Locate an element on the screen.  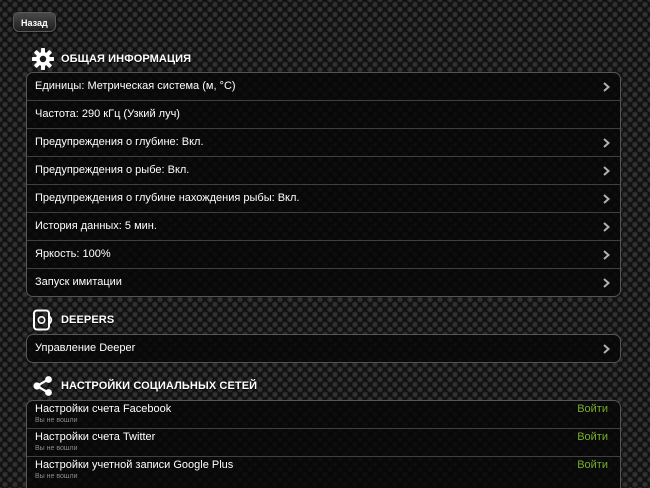
social-account-label: Настройки счета Facebook is located at coordinates (103, 409).